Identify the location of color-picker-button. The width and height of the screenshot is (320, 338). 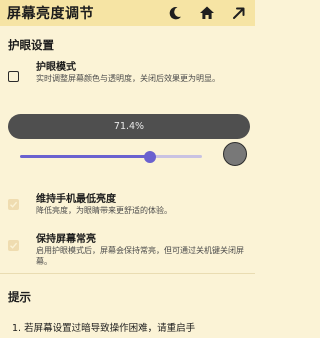
(235, 154).